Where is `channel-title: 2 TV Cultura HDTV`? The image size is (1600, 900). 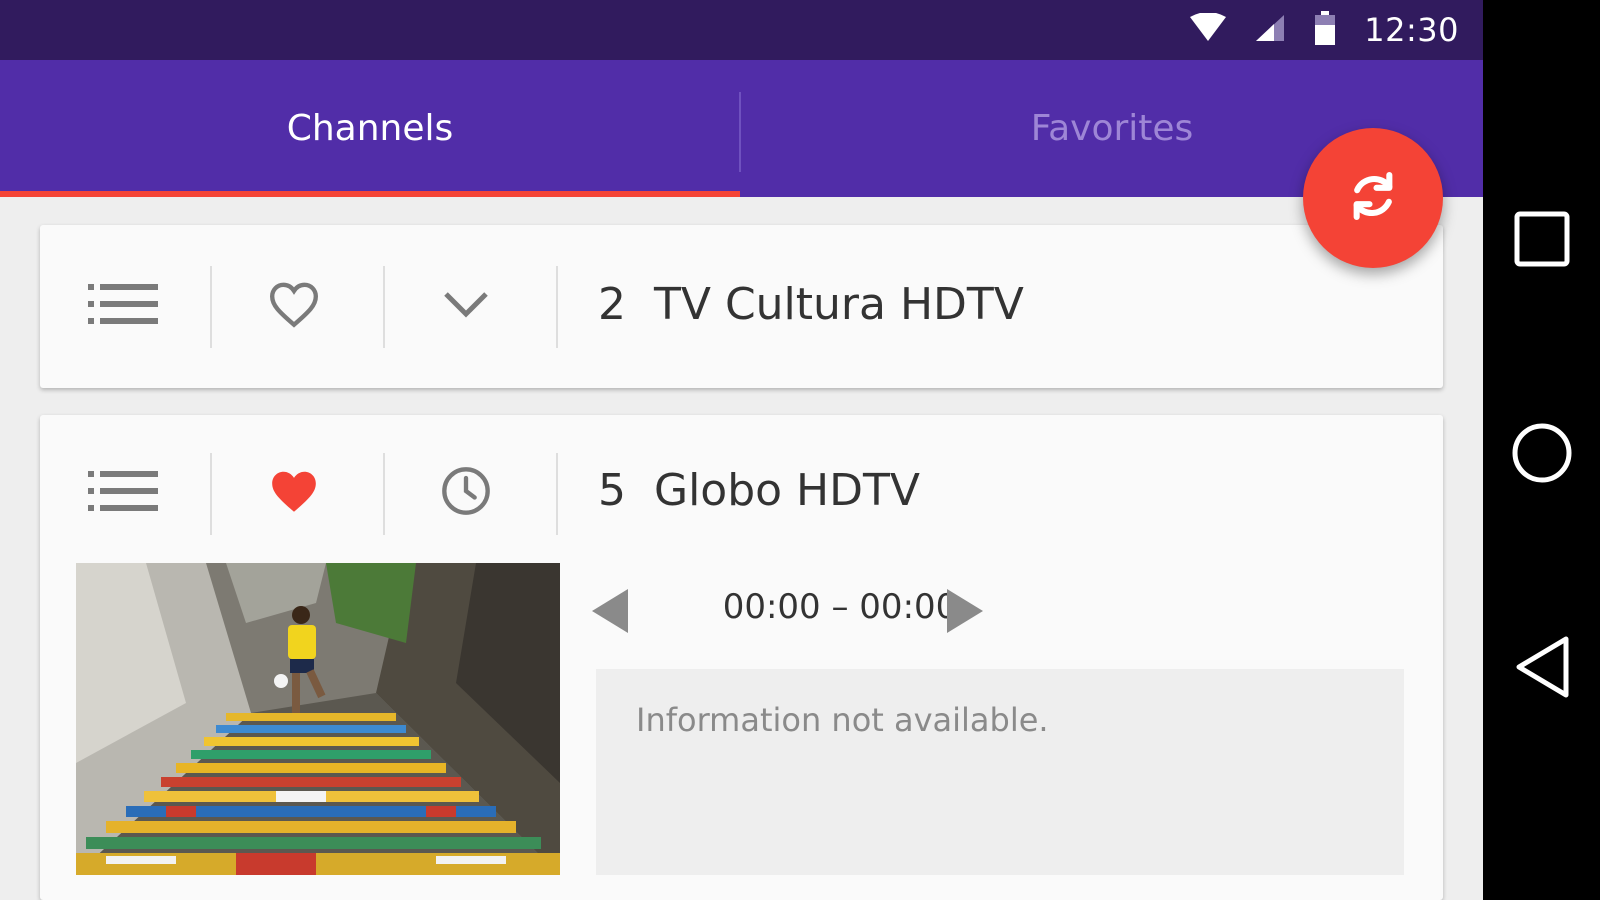
channel-title: 2 TV Cultura HDTV is located at coordinates (811, 304).